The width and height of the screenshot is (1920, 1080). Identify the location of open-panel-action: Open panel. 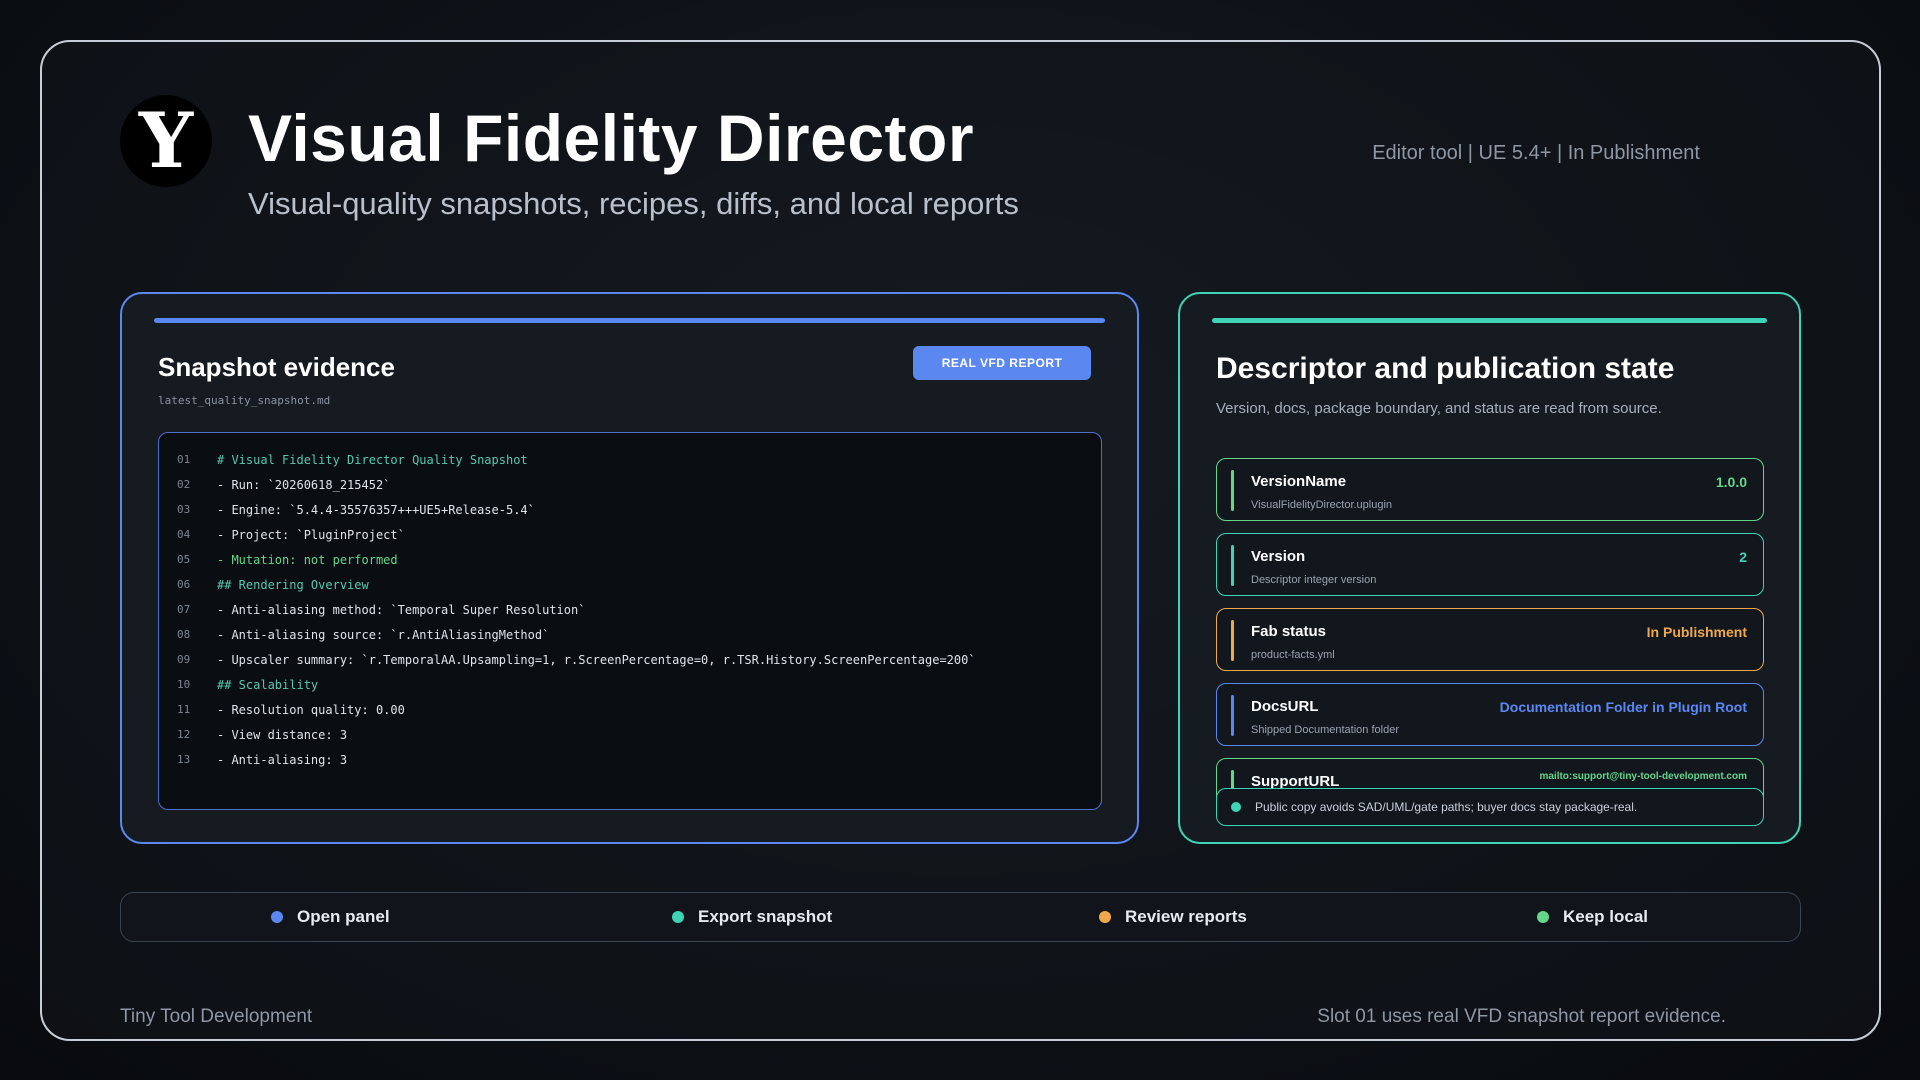
(330, 917).